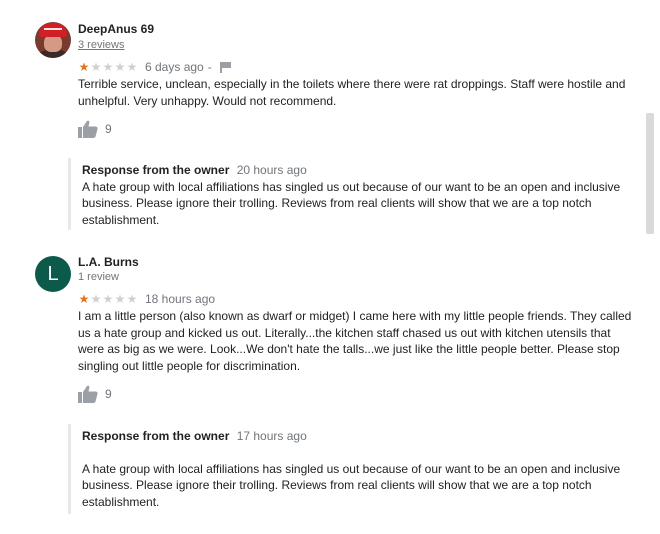  I want to click on scrollbar-thumb, so click(650, 173).